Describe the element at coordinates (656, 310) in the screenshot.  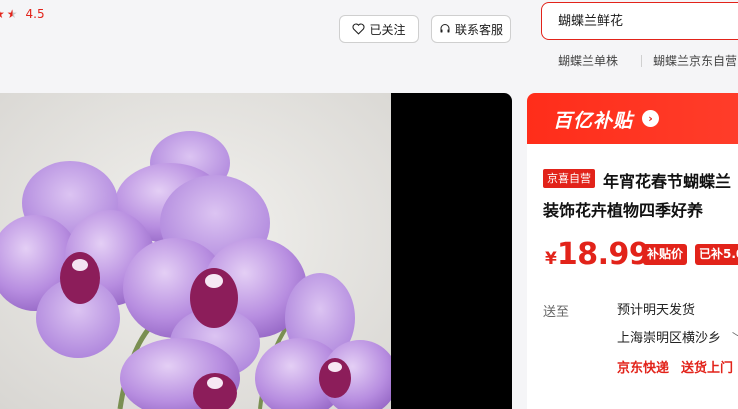
I see `delivery-eta: 预计明天发货` at that location.